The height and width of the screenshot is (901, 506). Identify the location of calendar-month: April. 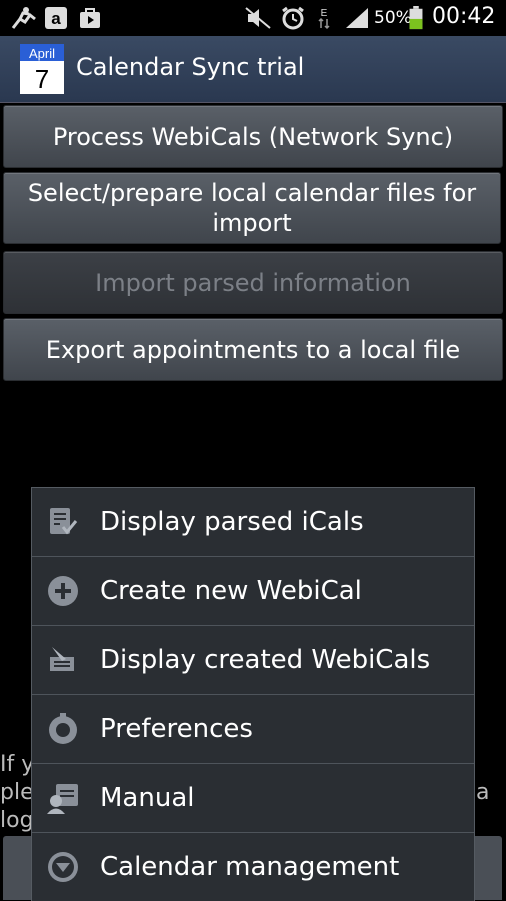
(42, 53).